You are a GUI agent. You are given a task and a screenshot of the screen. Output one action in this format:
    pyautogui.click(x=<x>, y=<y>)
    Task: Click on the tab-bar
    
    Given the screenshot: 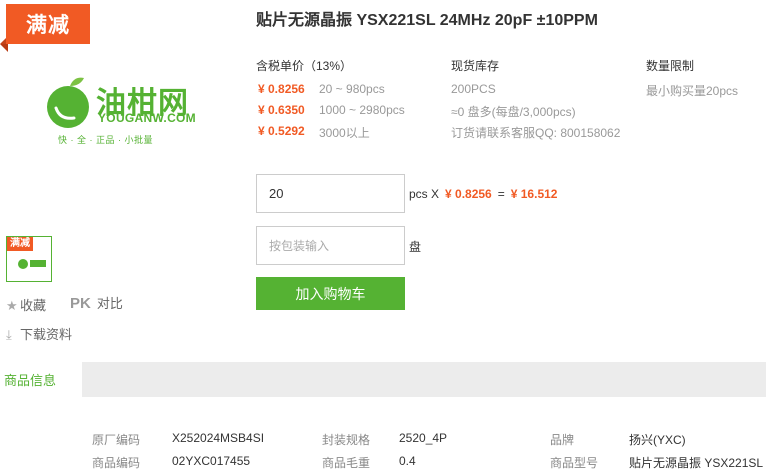 What is the action you would take?
    pyautogui.click(x=383, y=379)
    